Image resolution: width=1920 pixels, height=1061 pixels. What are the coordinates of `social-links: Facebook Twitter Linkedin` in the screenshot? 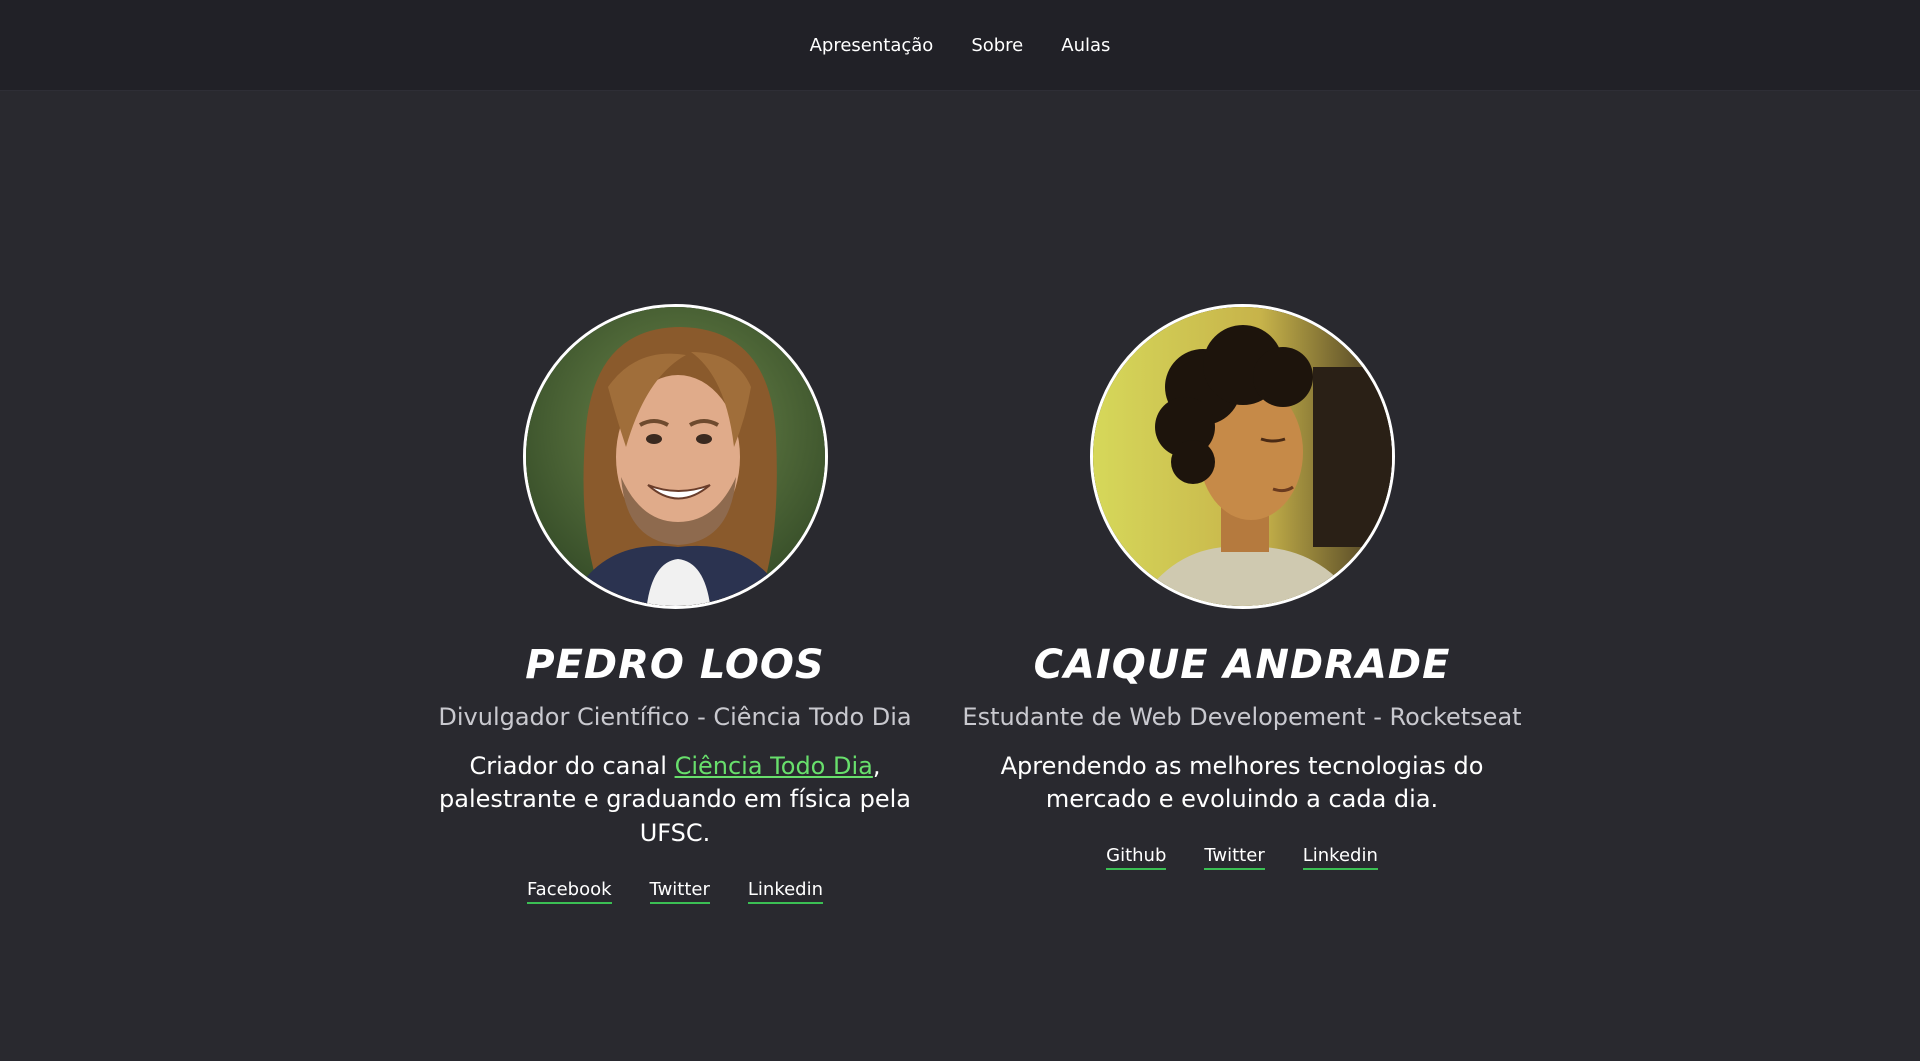 It's located at (675, 891).